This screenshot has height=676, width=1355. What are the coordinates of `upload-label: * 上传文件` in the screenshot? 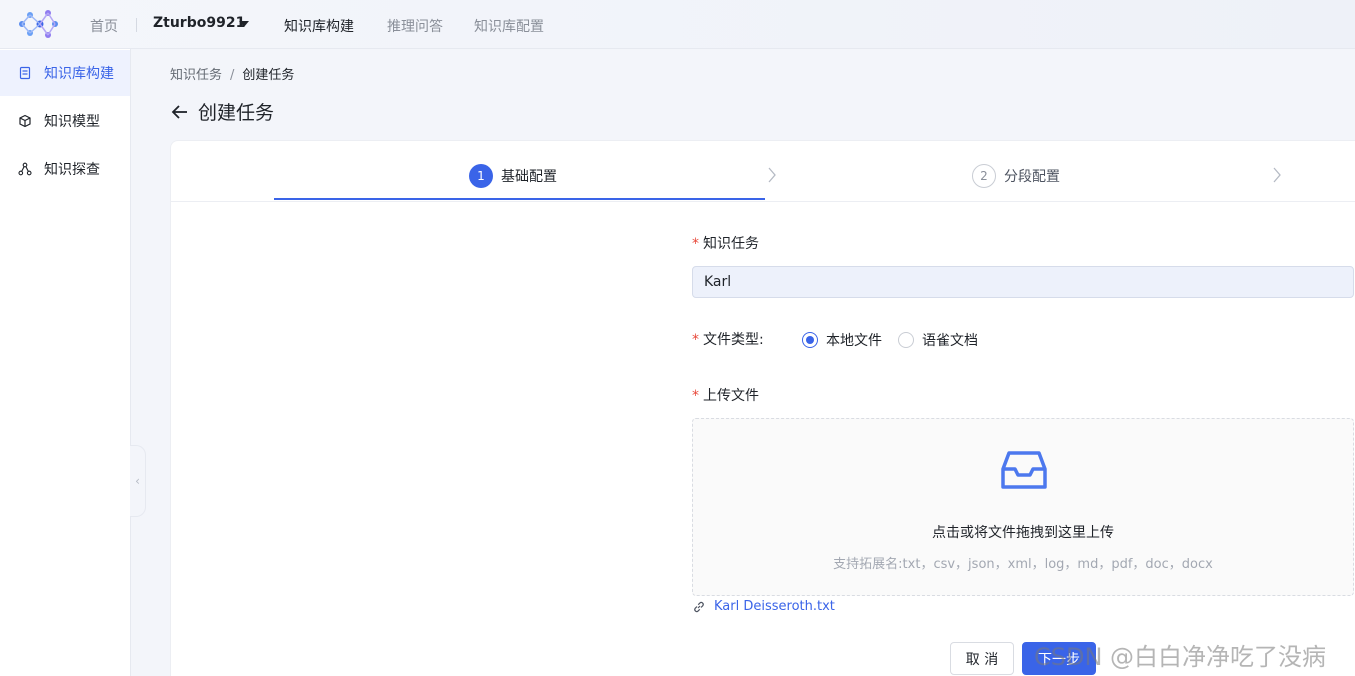 It's located at (725, 395).